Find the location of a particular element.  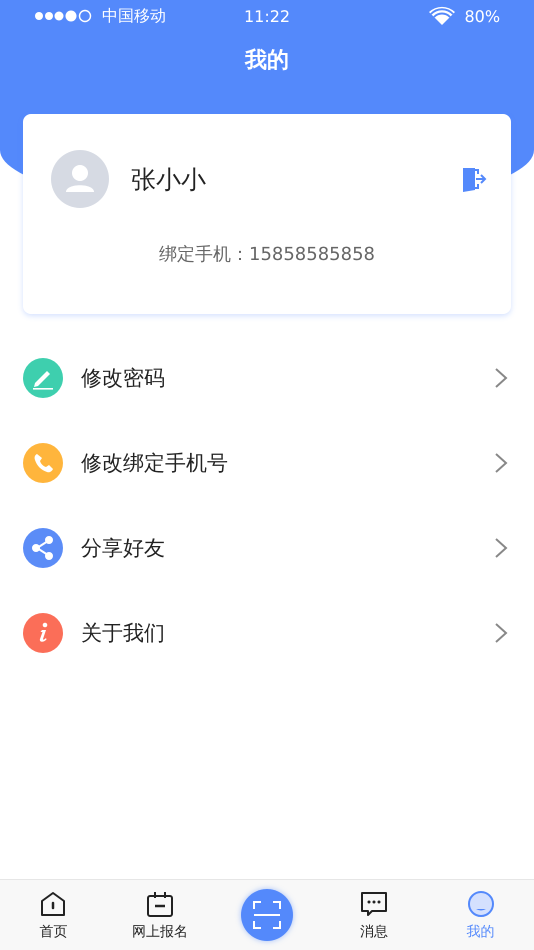

logout-icon is located at coordinates (474, 179).